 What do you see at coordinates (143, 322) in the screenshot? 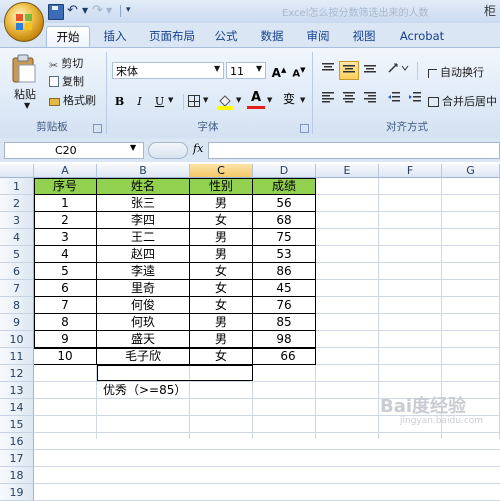
I see `table-cell: 何玖` at bounding box center [143, 322].